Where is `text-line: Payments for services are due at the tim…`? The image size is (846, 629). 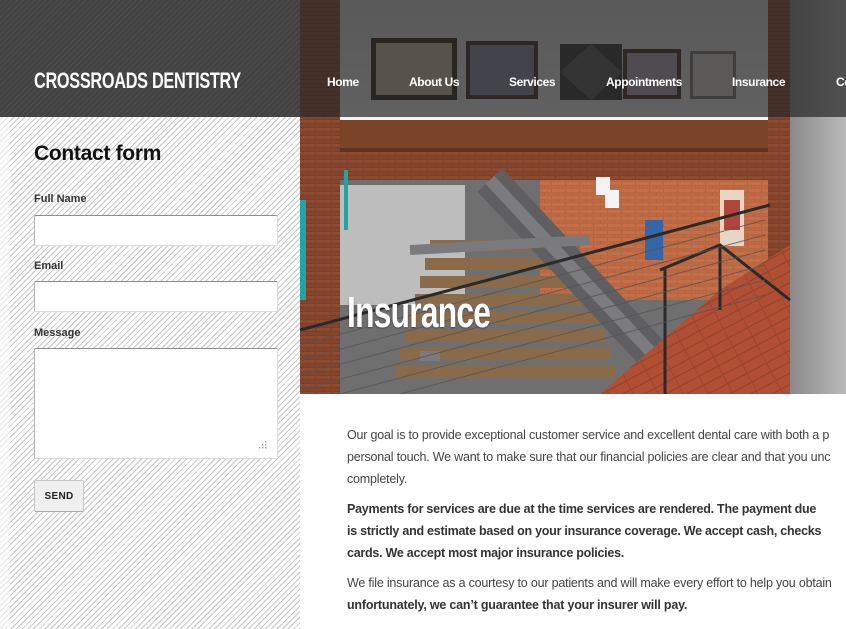 text-line: Payments for services are due at the tim… is located at coordinates (582, 509).